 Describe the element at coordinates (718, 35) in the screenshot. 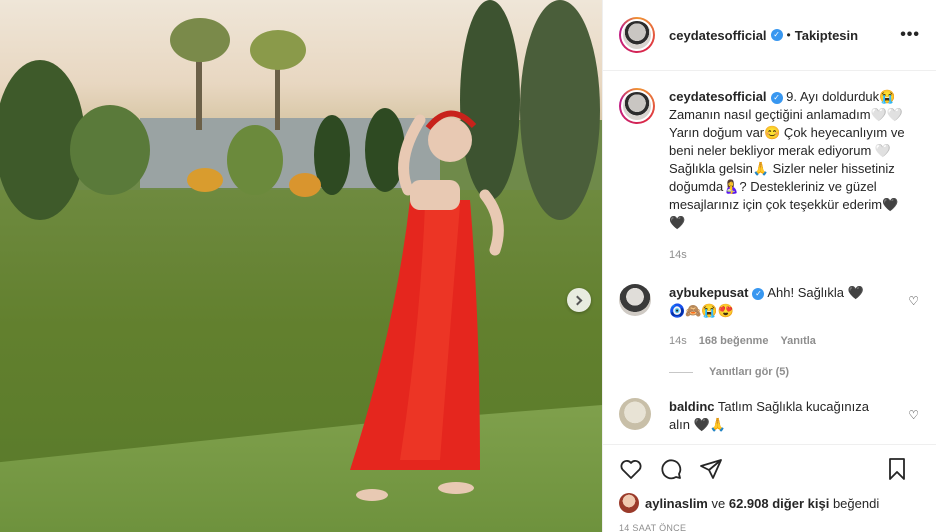

I see `author-username: ceydatesofficial` at that location.